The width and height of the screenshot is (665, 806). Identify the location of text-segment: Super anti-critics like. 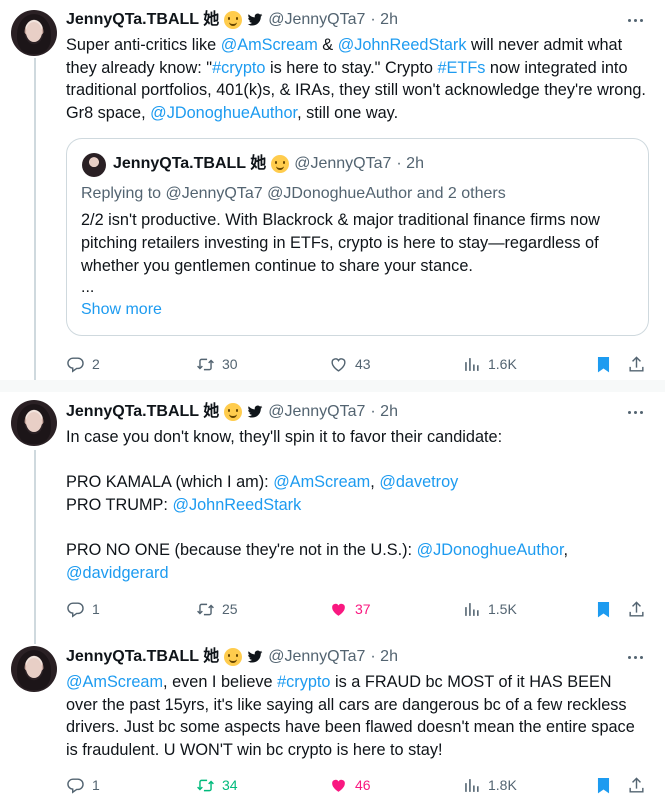
(143, 45).